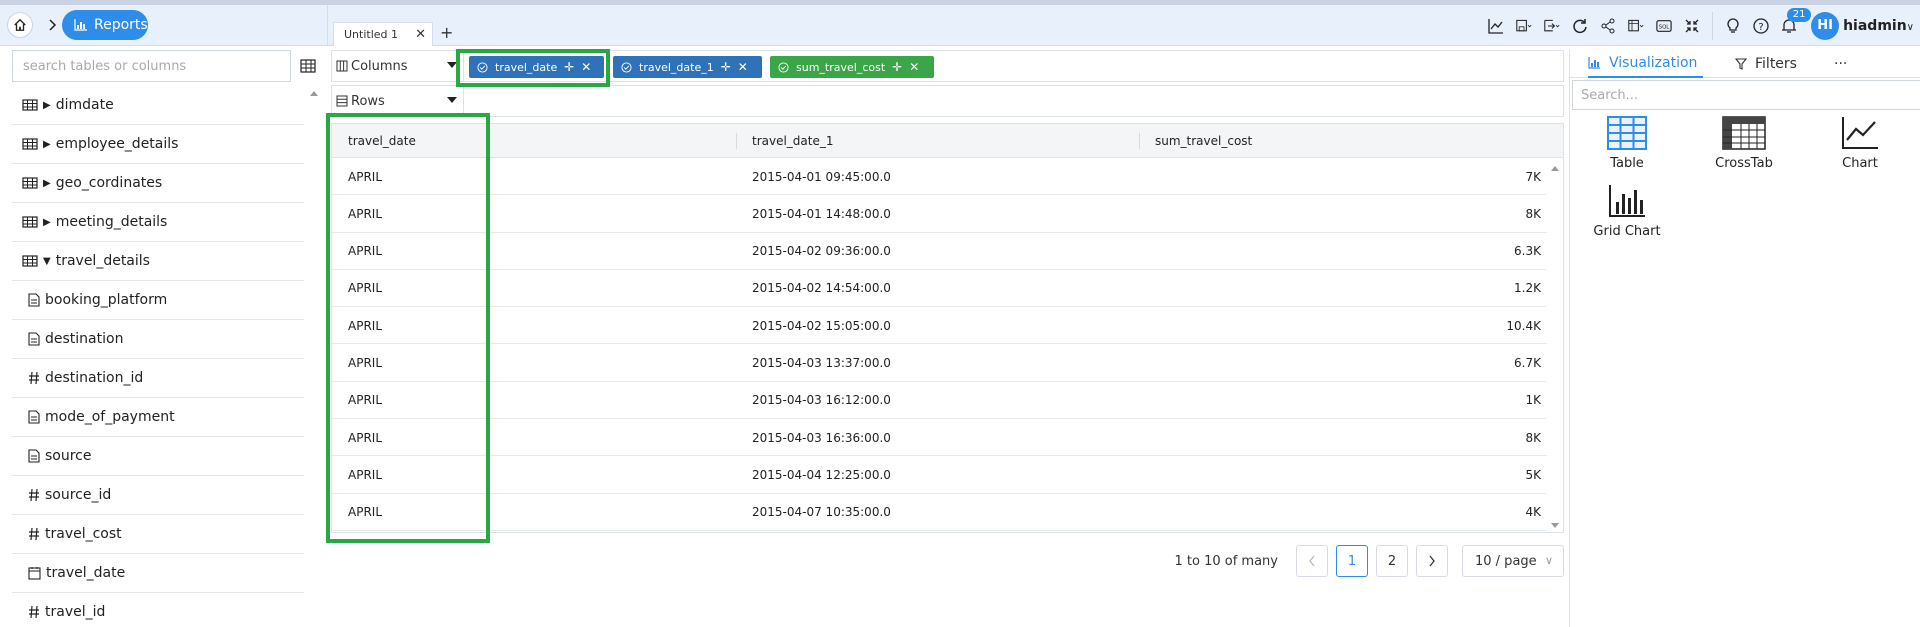  I want to click on pagination-range: 1 to 10 of many, so click(1226, 561).